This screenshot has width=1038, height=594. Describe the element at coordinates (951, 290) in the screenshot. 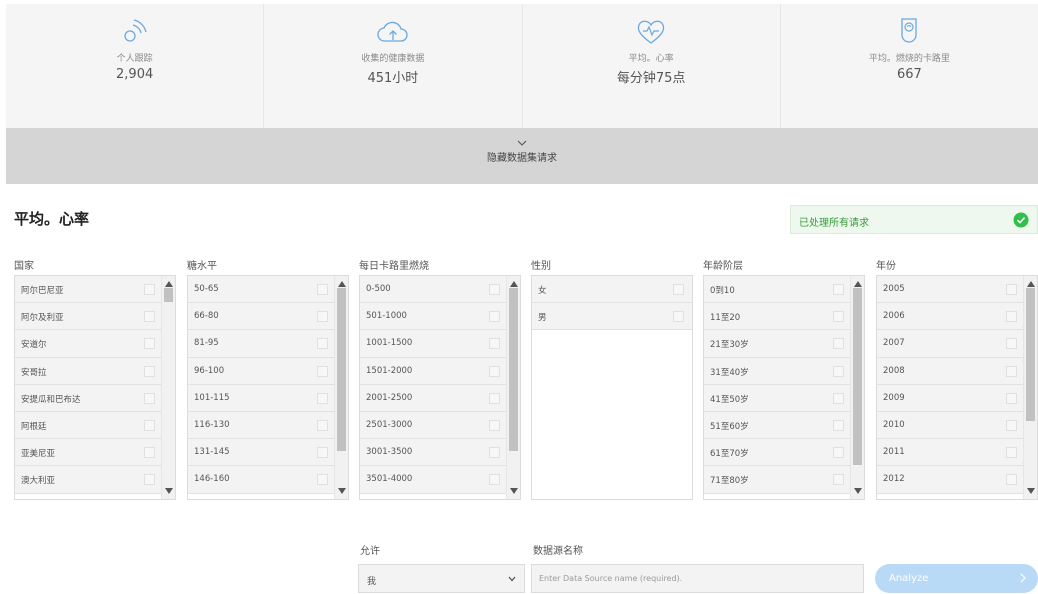

I see `filter-option: 2005` at that location.